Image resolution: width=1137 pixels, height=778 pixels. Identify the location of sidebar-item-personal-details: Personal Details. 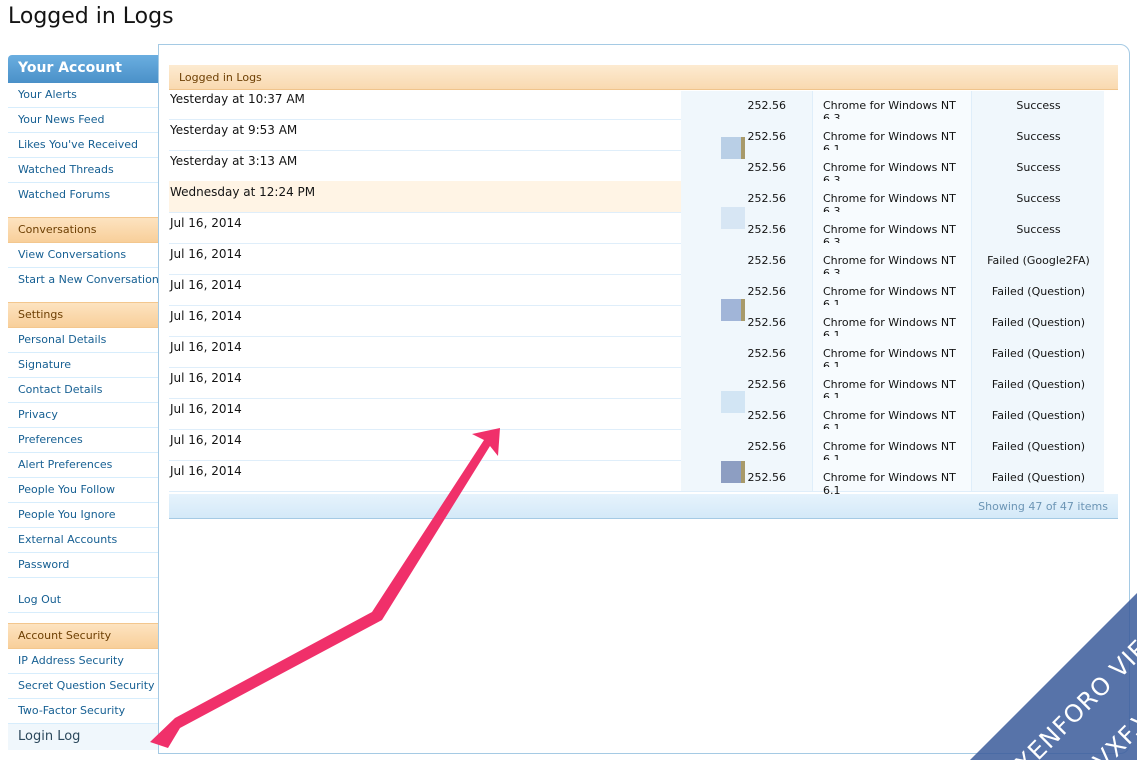
(83, 340).